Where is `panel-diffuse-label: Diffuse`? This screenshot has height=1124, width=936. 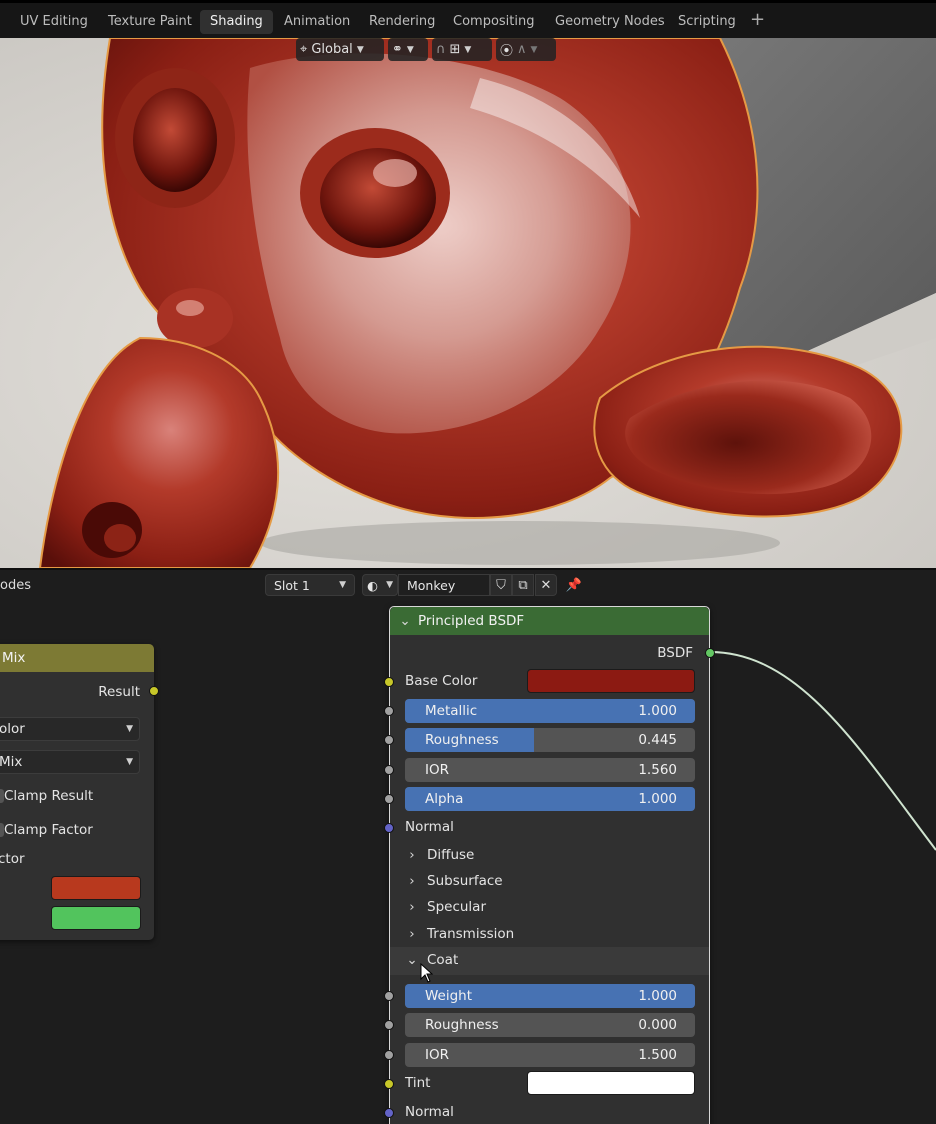 panel-diffuse-label: Diffuse is located at coordinates (451, 855).